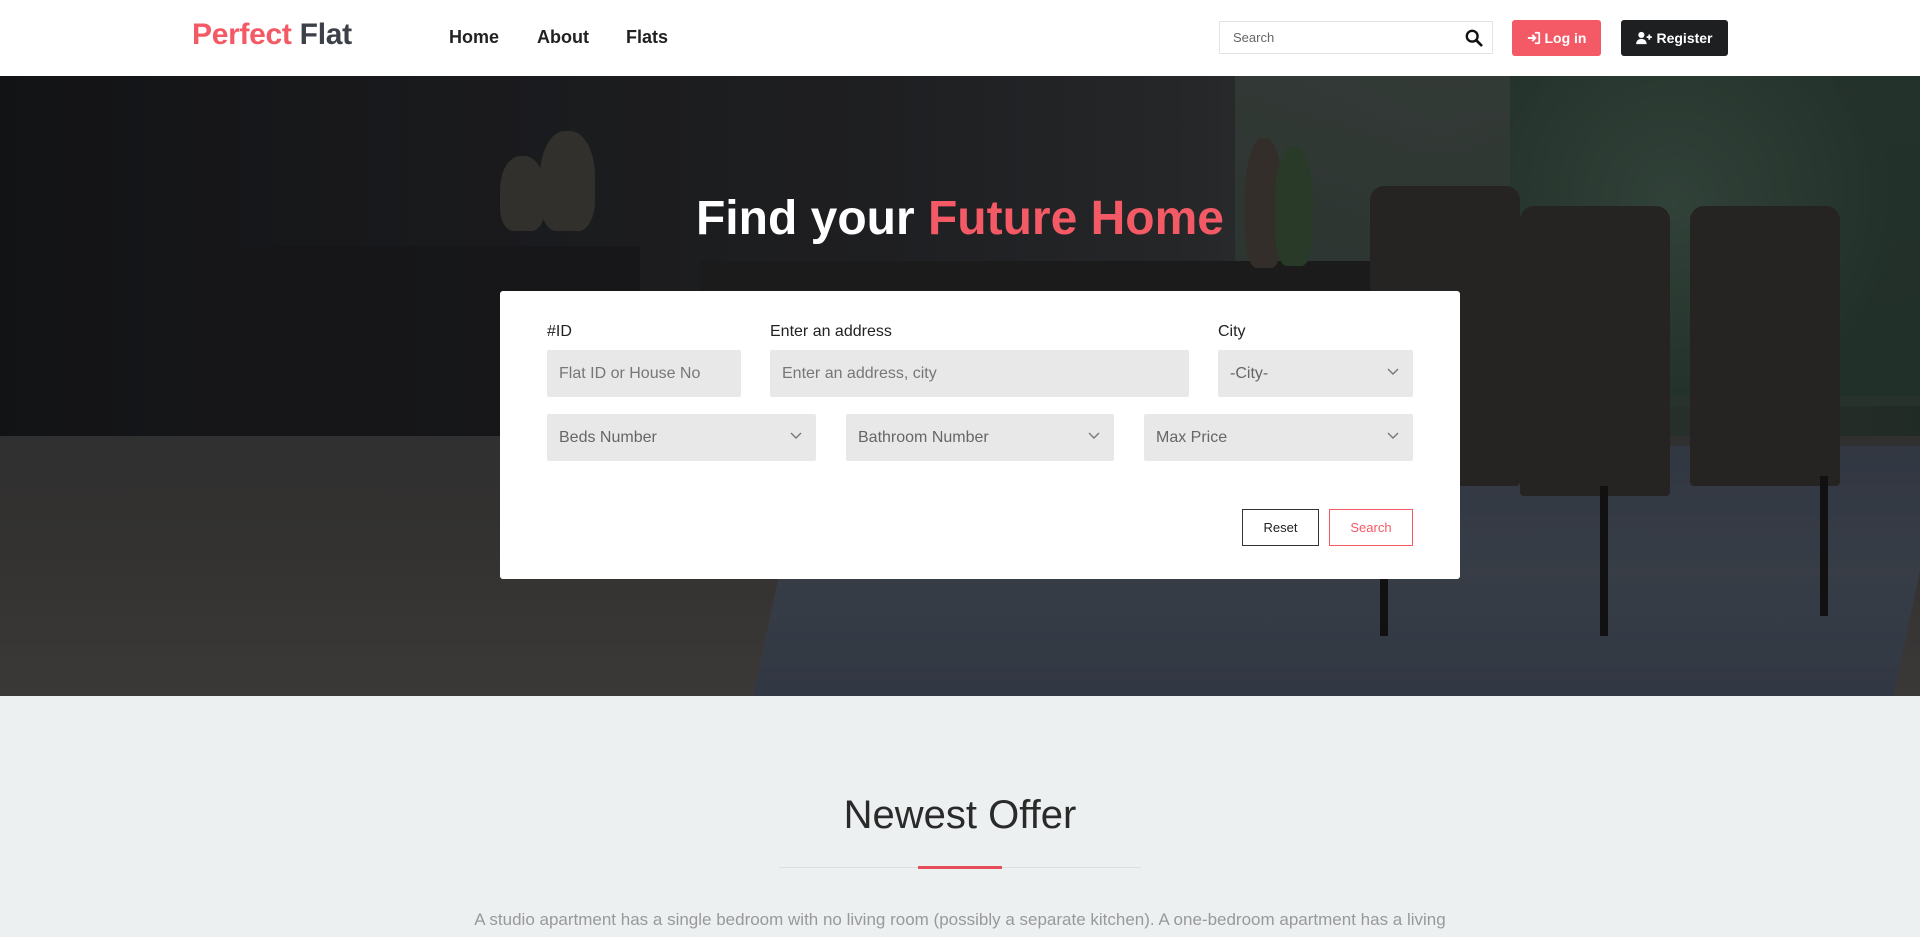 The width and height of the screenshot is (1920, 937). I want to click on brand-logo: Perfect Flat, so click(272, 35).